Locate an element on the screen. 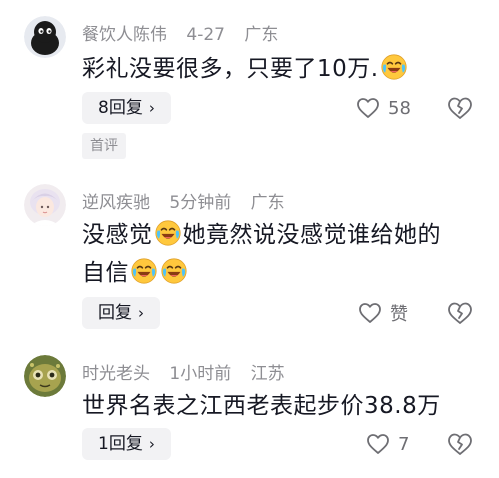 This screenshot has width=499, height=478. first-comment-badge: 首评 is located at coordinates (104, 146).